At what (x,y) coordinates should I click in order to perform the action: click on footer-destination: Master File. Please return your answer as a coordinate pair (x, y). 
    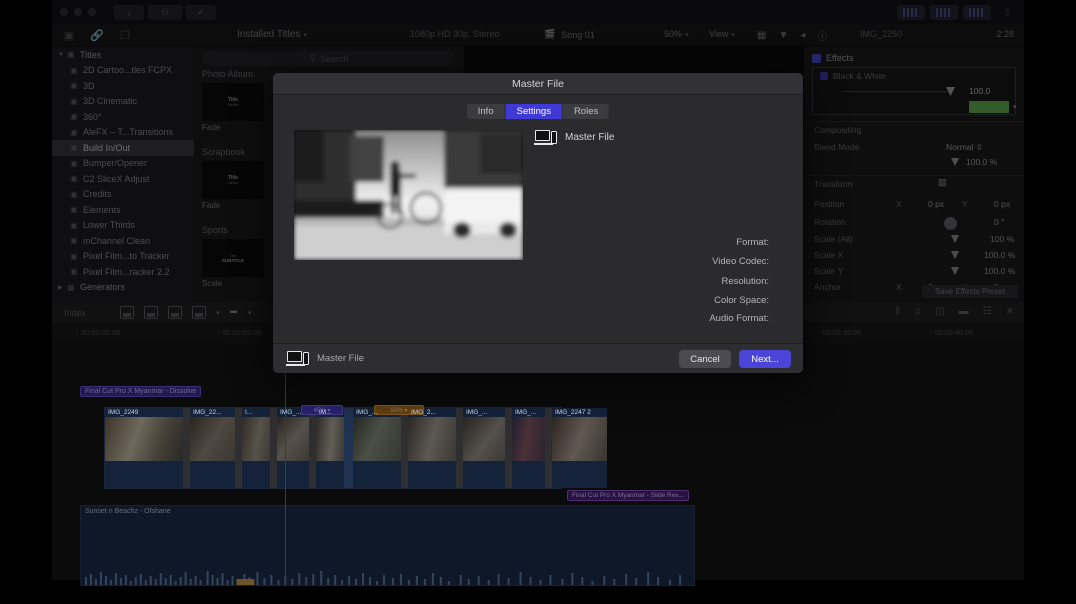
    Looking at the image, I should click on (325, 358).